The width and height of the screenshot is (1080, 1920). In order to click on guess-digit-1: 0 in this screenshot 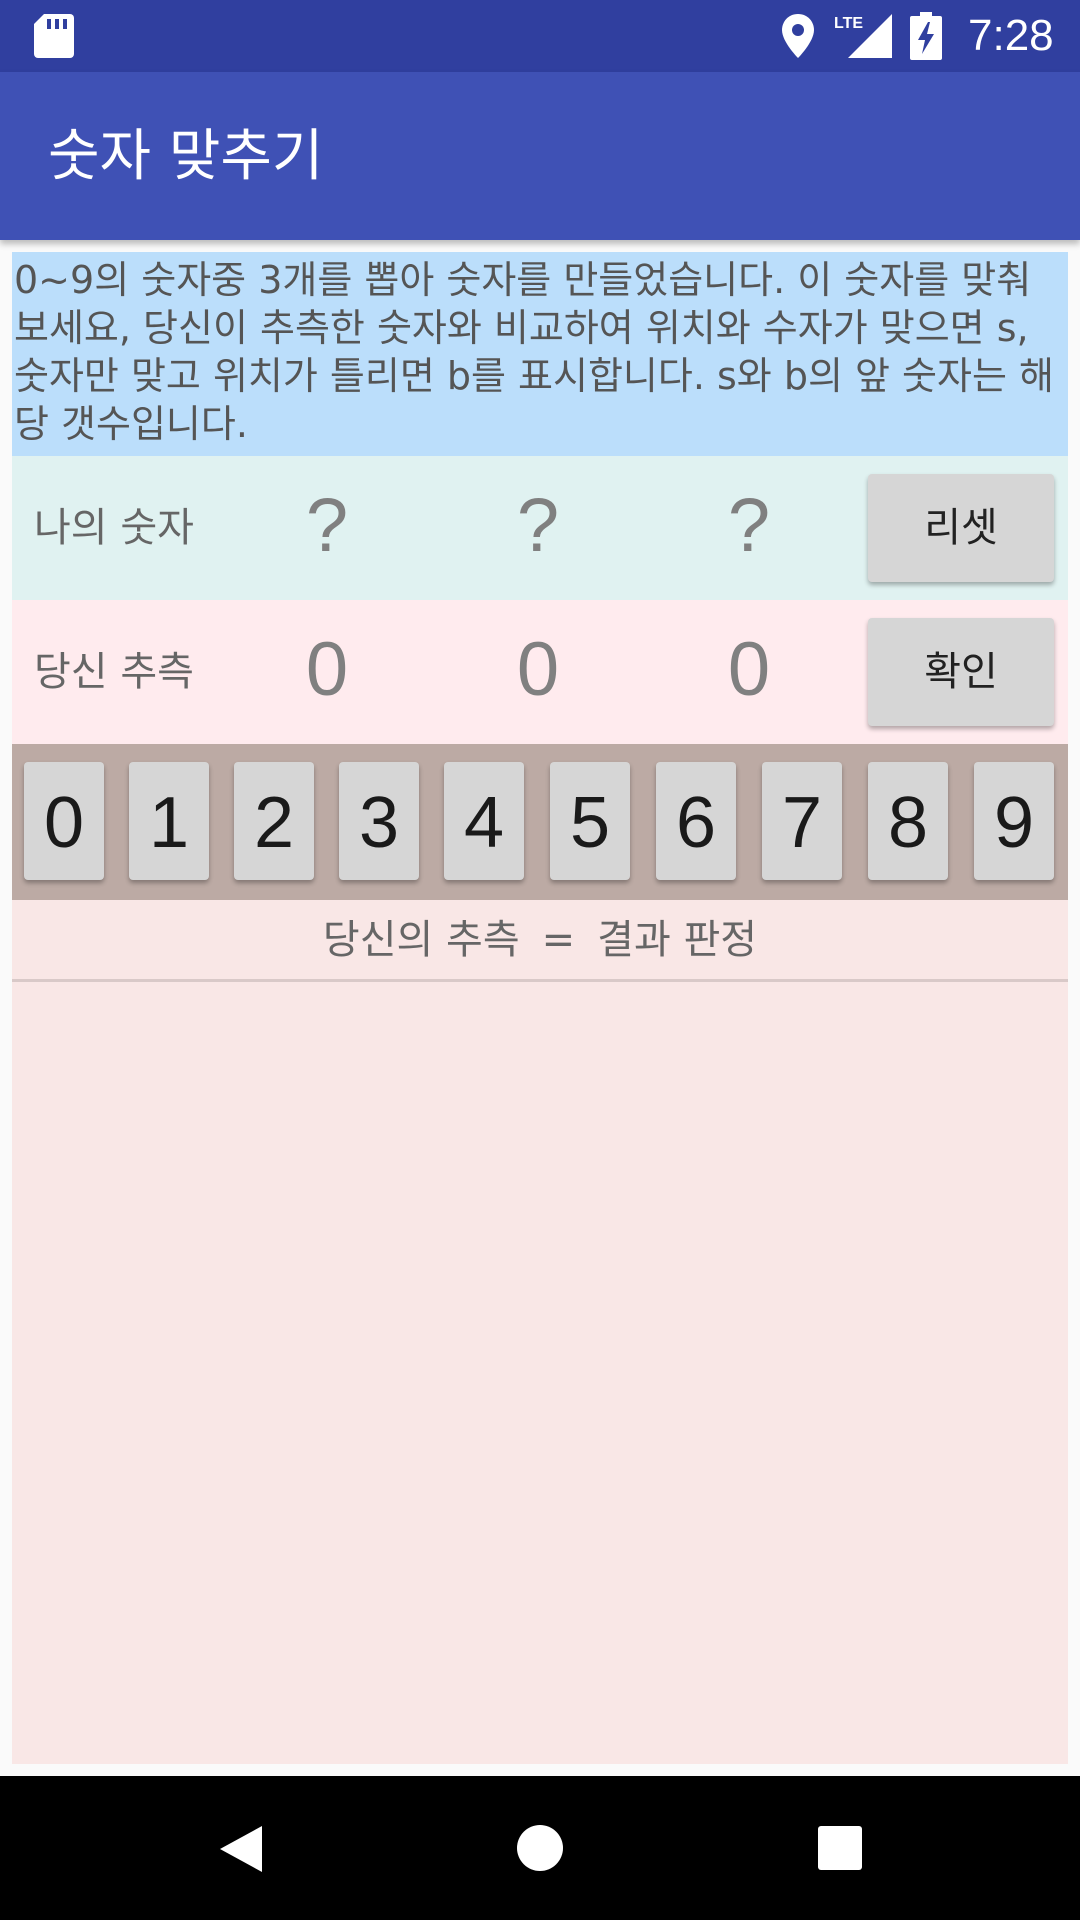, I will do `click(327, 670)`.